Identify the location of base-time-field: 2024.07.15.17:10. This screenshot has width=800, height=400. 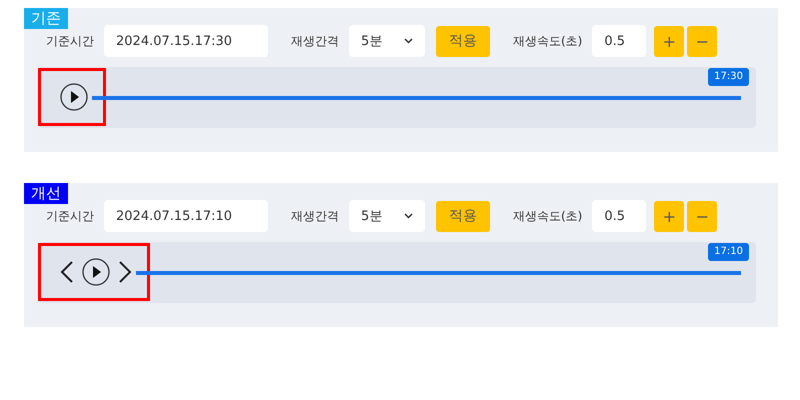
(186, 216).